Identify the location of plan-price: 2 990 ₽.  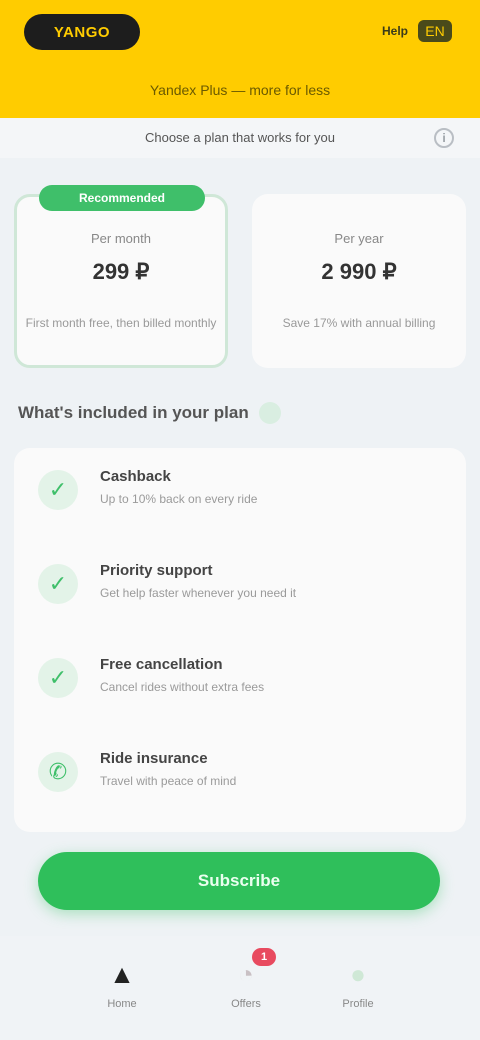
(359, 271).